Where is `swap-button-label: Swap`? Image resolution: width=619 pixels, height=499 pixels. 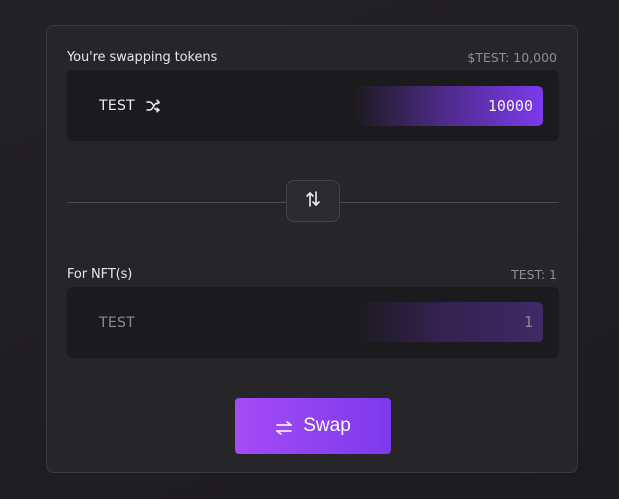 swap-button-label: Swap is located at coordinates (327, 425).